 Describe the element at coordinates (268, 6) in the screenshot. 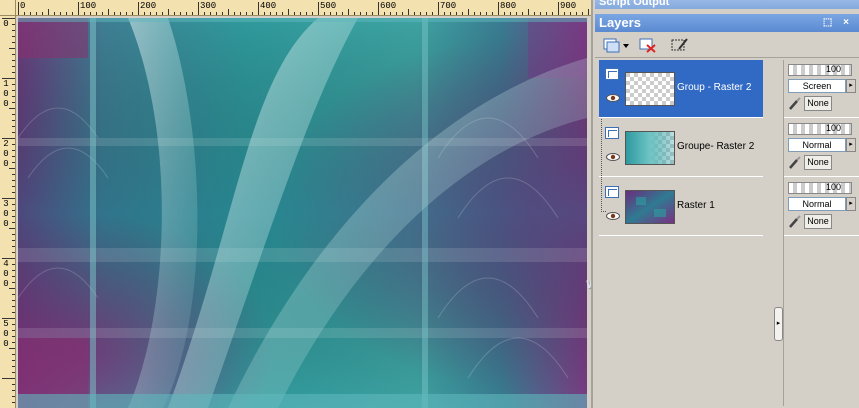

I see `ruler-label: 400` at that location.